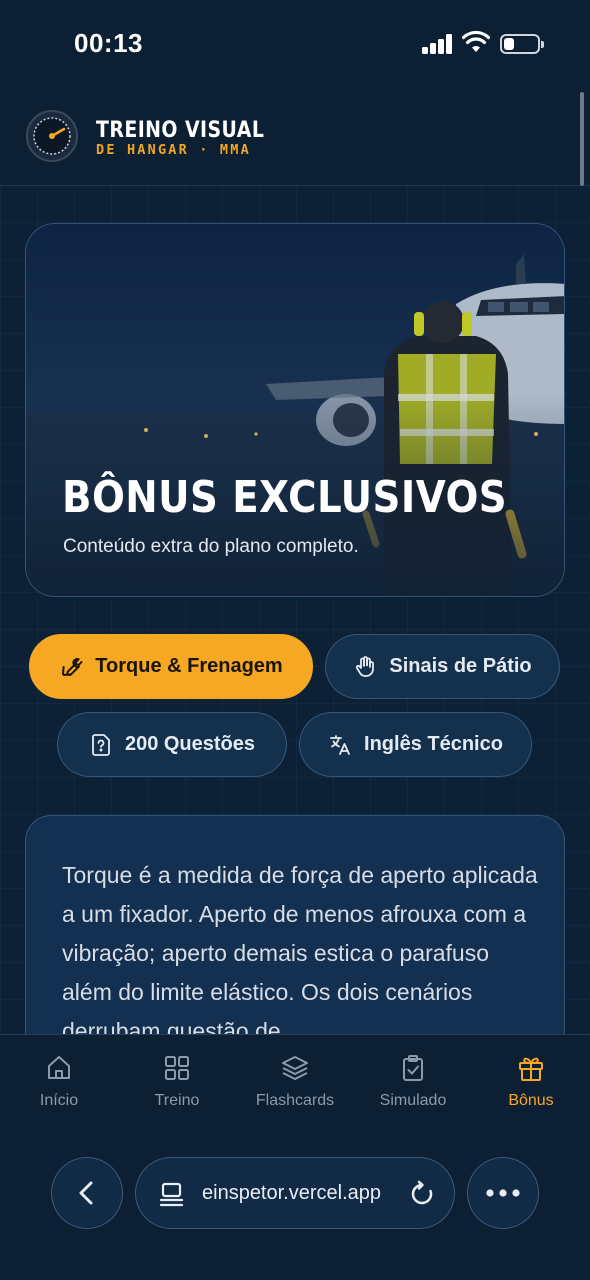 Image resolution: width=590 pixels, height=1280 pixels. What do you see at coordinates (582, 139) in the screenshot?
I see `scrollbar` at bounding box center [582, 139].